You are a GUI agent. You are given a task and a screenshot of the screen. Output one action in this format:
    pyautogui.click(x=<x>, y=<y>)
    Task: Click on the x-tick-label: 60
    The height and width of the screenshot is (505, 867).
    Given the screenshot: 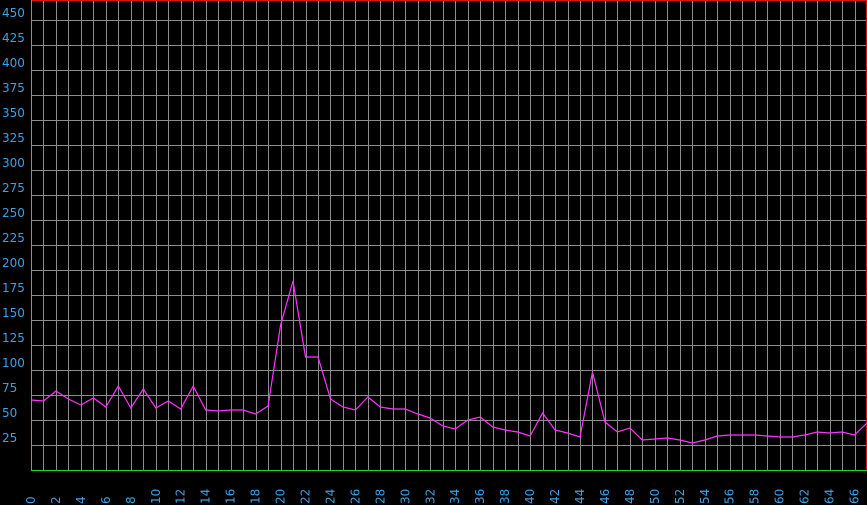 What is the action you would take?
    pyautogui.click(x=780, y=496)
    